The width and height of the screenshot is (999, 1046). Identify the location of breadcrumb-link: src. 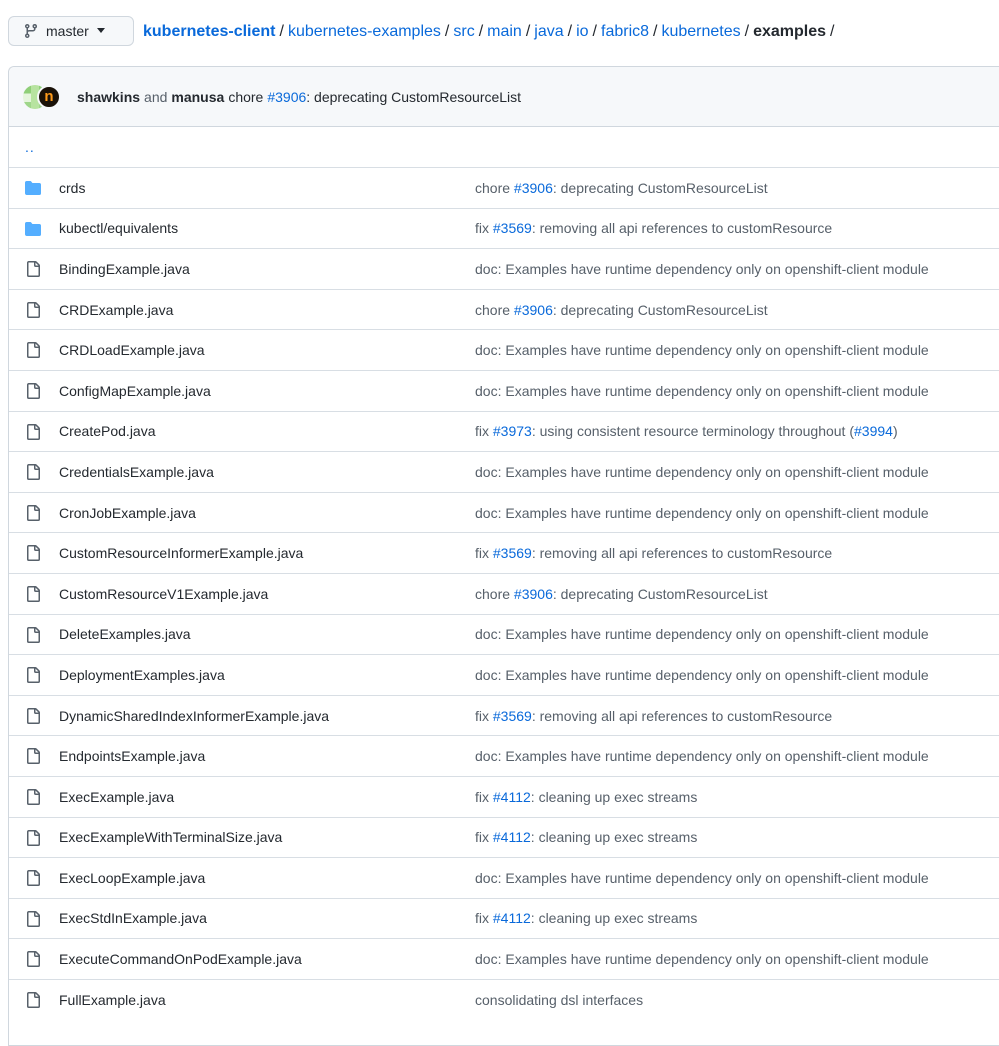
(463, 31).